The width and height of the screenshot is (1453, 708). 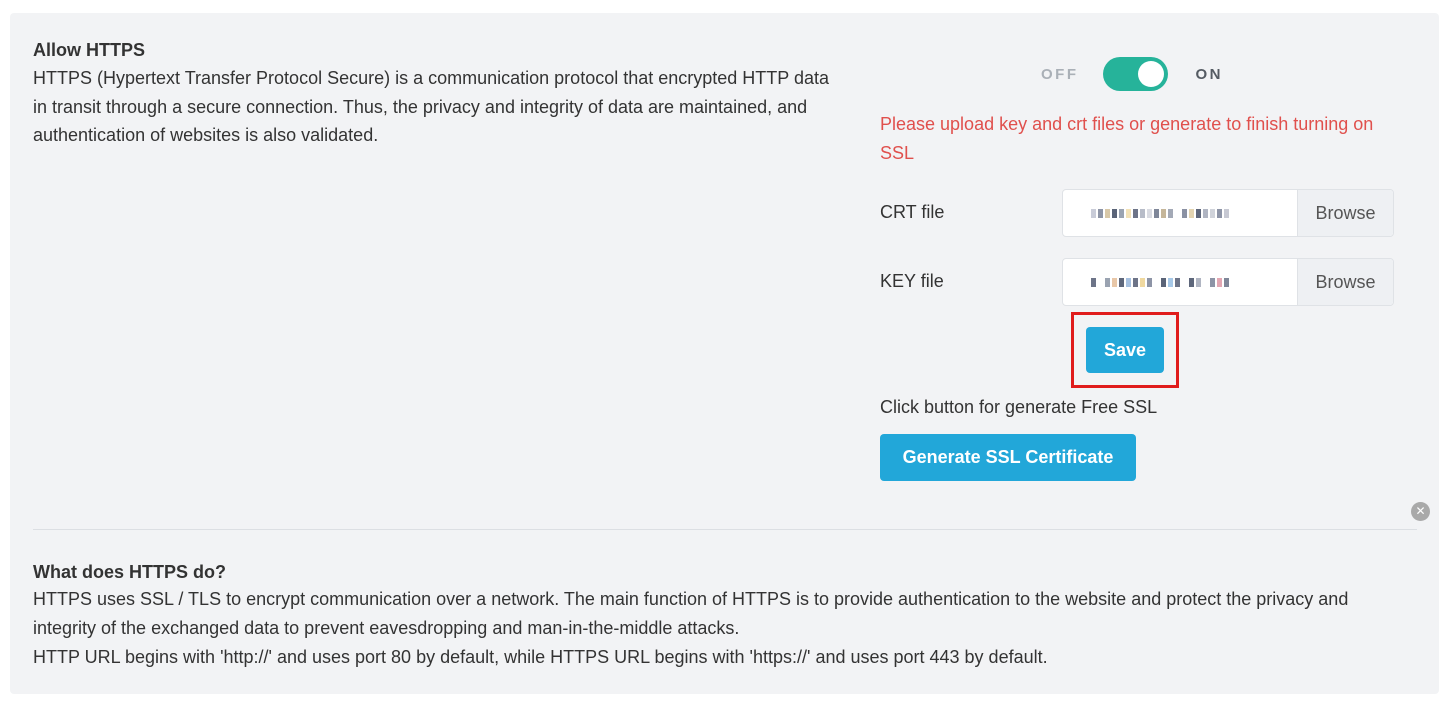 I want to click on crt-browse-button: Browse, so click(x=1345, y=213).